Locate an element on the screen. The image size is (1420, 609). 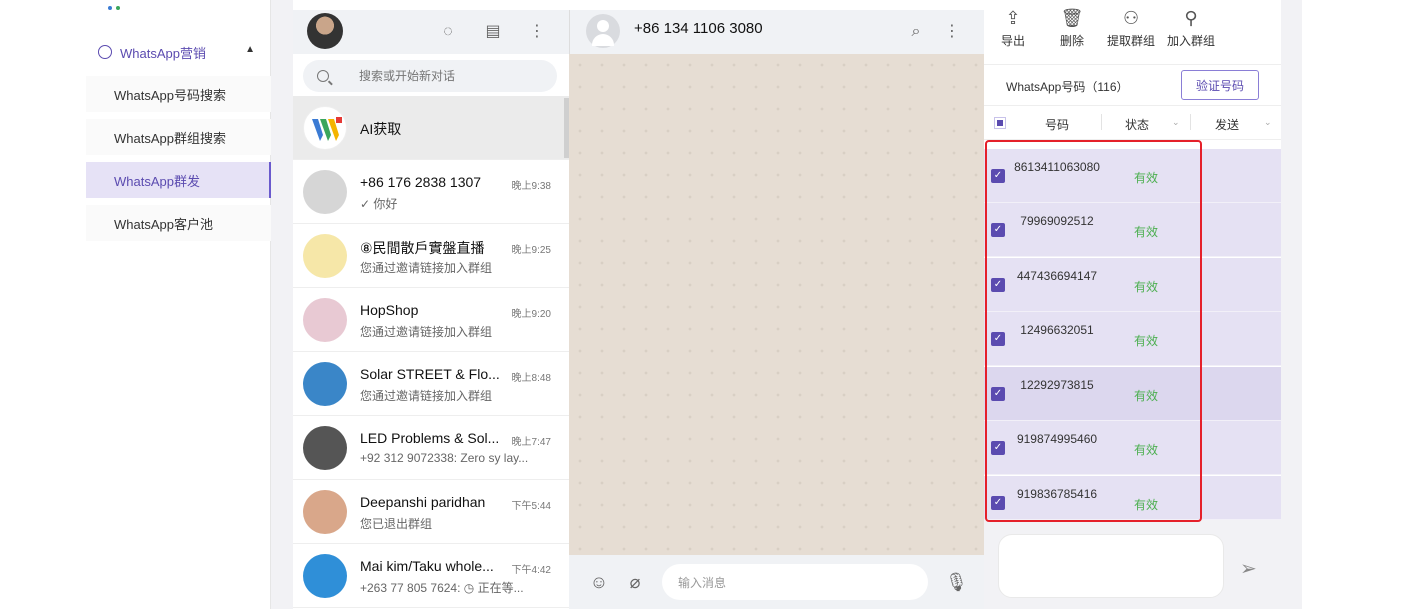
nav-group-whatsapp-marketing: WhatsApp营销 ▲ is located at coordinates (178, 52).